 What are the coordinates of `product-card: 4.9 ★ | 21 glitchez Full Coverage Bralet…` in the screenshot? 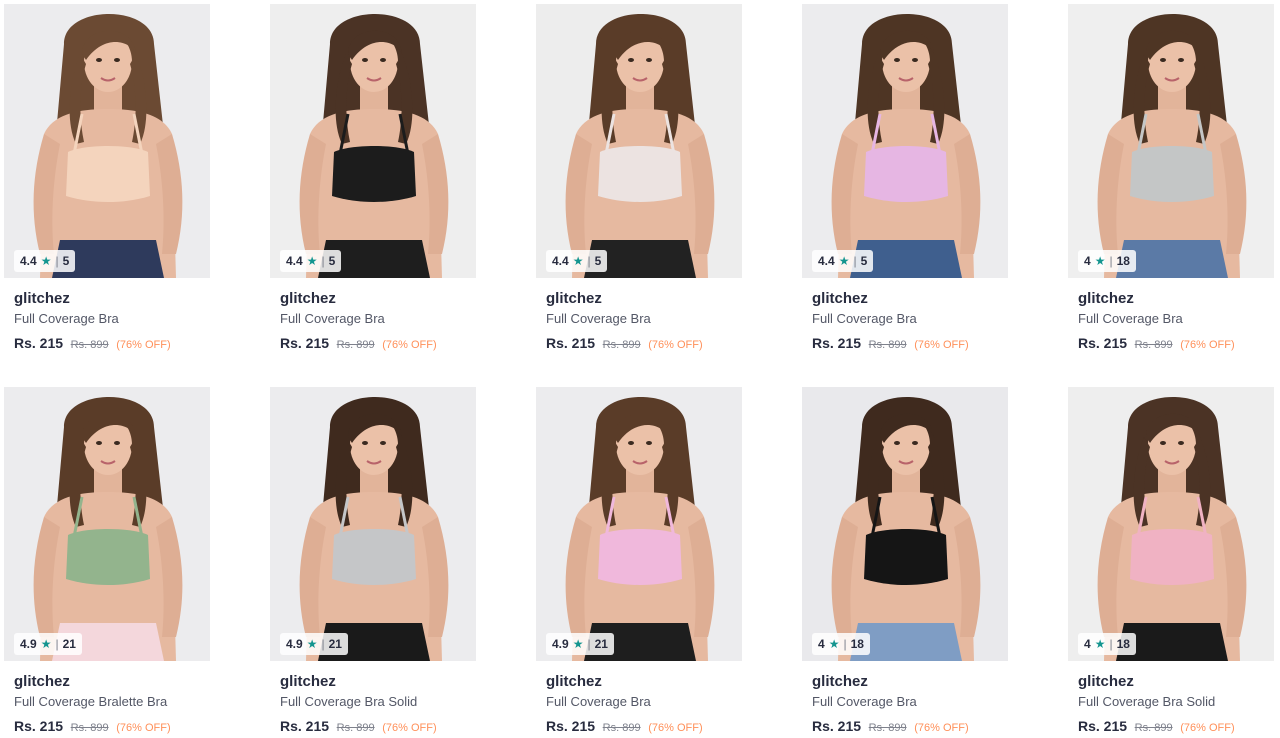 It's located at (109, 560).